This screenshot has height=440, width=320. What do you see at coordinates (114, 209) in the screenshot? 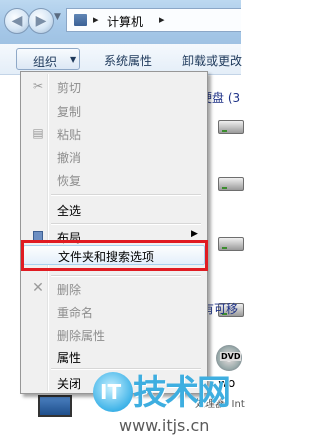
I see `menu-item-select-all: 全选` at bounding box center [114, 209].